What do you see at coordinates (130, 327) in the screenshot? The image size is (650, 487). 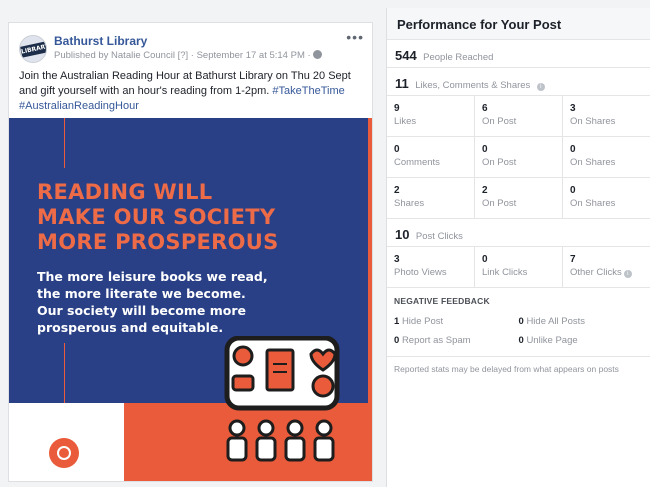 I see `subtext-line-4: prosperous and equitable.` at bounding box center [130, 327].